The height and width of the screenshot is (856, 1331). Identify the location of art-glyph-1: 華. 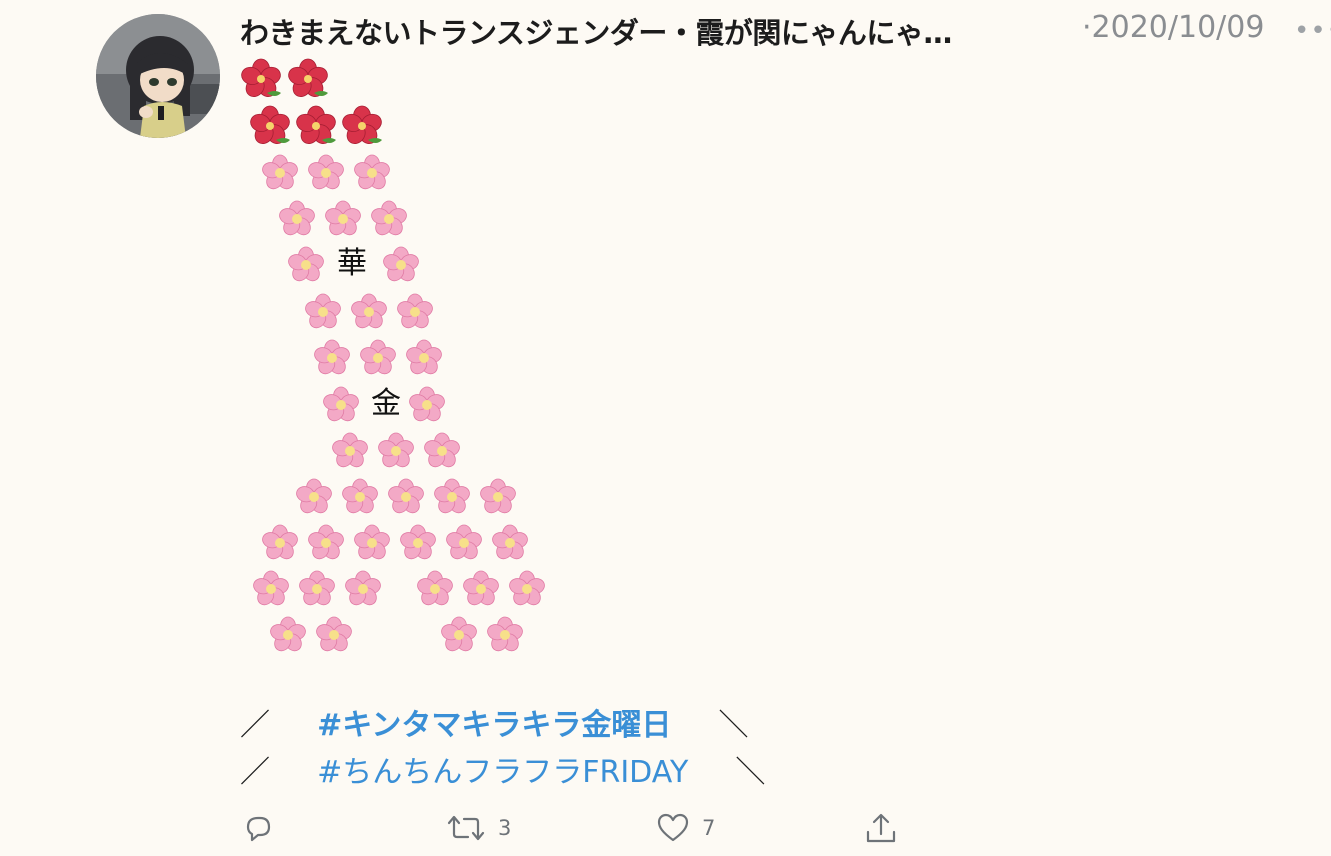
(352, 263).